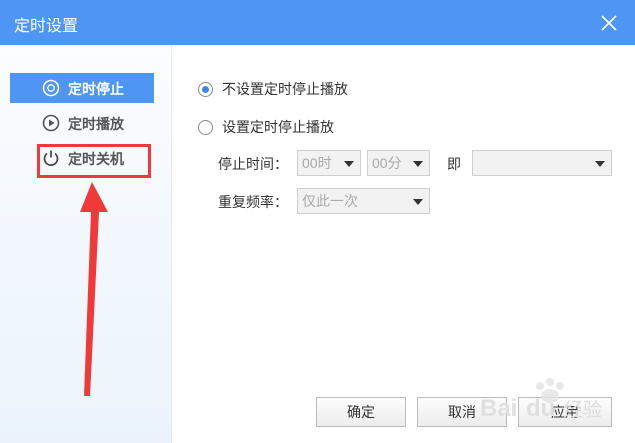  I want to click on sidebar-item-timer-play: 定时播放, so click(82, 123).